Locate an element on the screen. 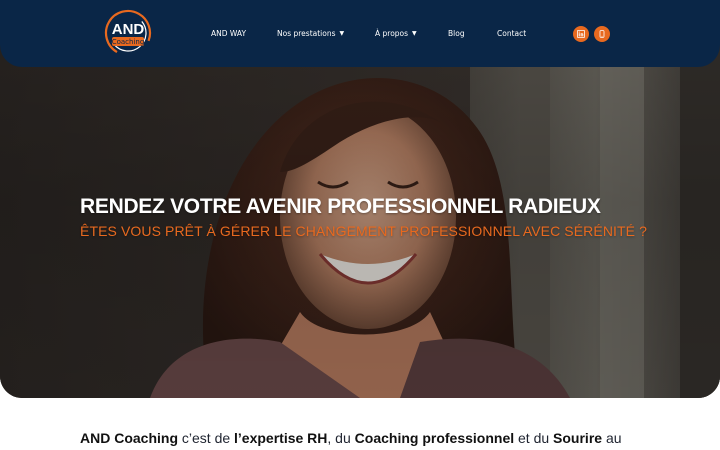 The width and height of the screenshot is (720, 450). nav-and-way-label: AND WAY is located at coordinates (229, 33).